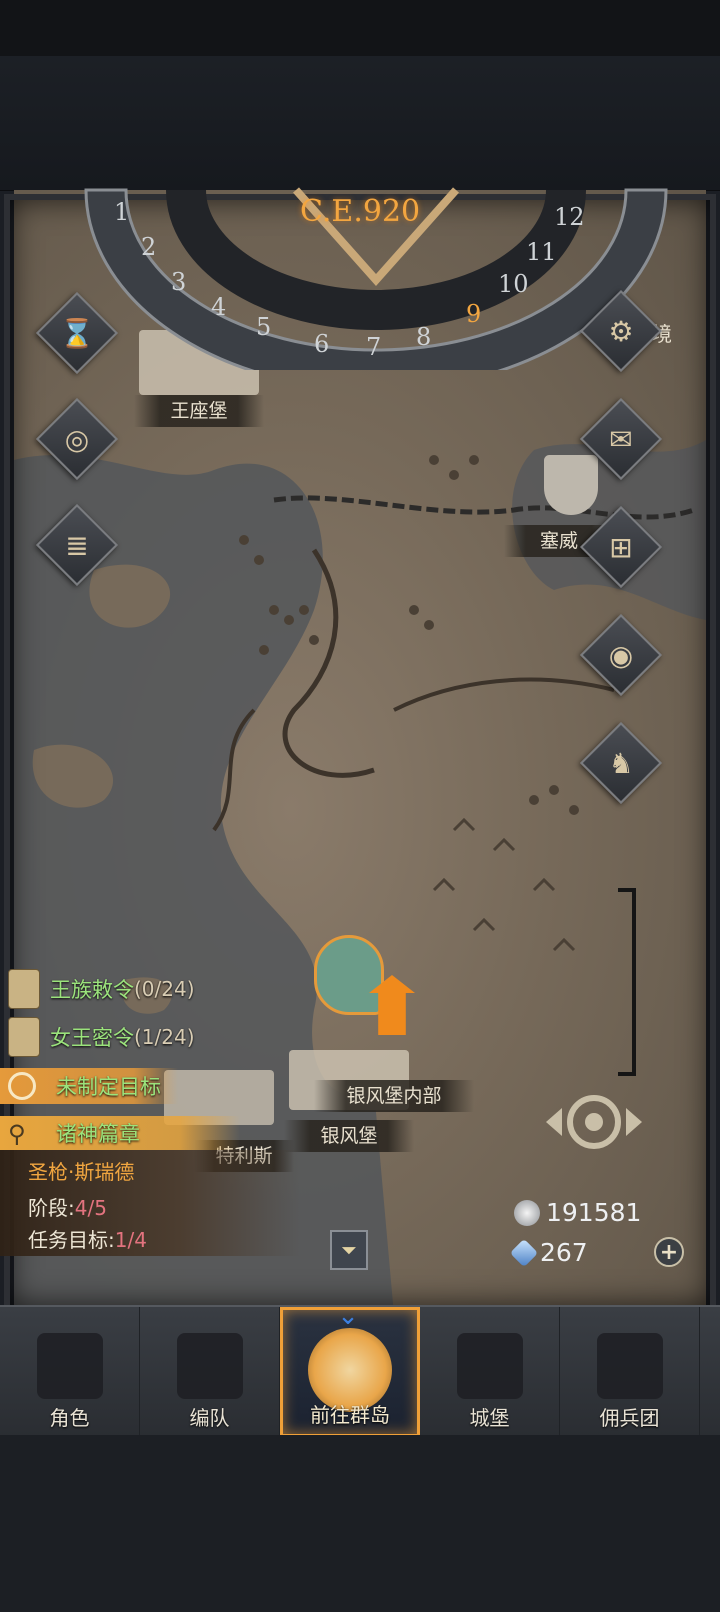 This screenshot has width=720, height=1612. Describe the element at coordinates (423, 337) in the screenshot. I see `month-8: 8` at that location.